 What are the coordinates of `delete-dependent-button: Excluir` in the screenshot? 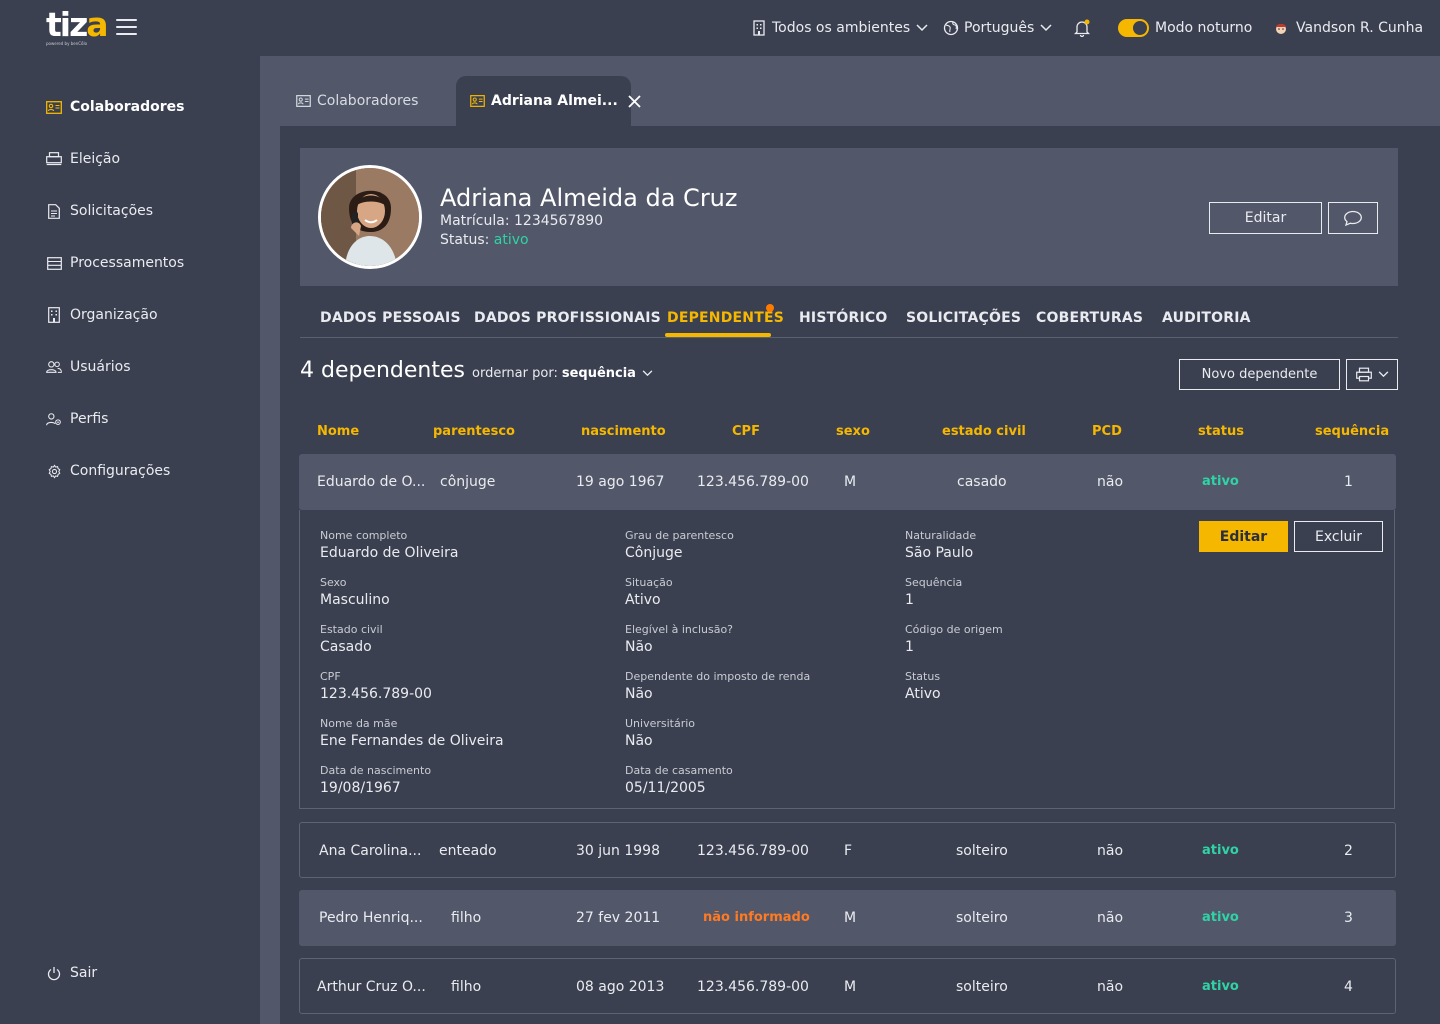 It's located at (1338, 536).